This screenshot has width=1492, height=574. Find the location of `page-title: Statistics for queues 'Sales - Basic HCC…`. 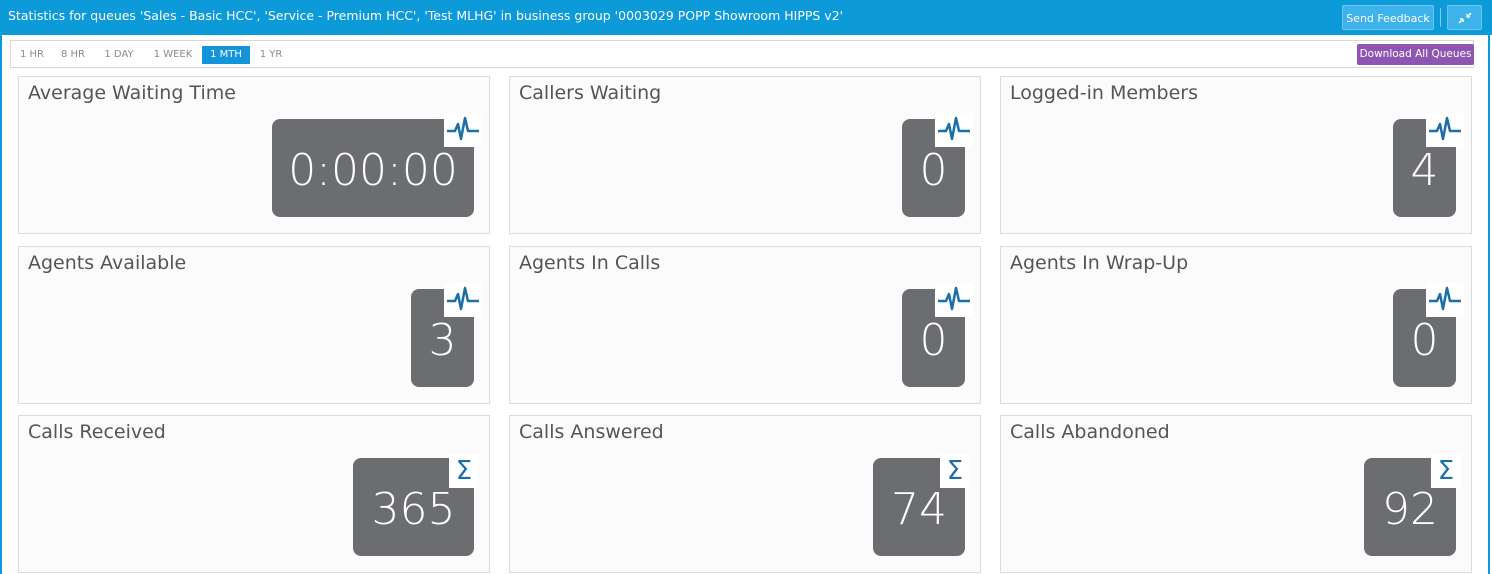

page-title: Statistics for queues 'Sales - Basic HCC… is located at coordinates (426, 15).